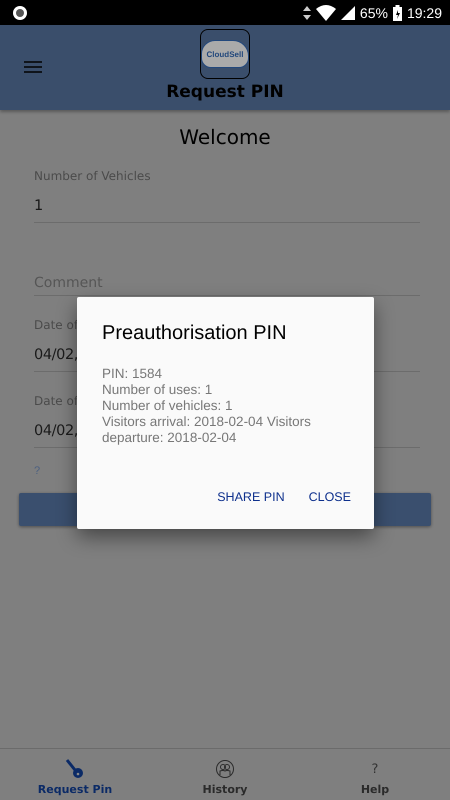  Describe the element at coordinates (207, 430) in the screenshot. I see `dialog-text: Visitors arrival: 2018-02-04 Visitors departure: 2018-02-04` at that location.